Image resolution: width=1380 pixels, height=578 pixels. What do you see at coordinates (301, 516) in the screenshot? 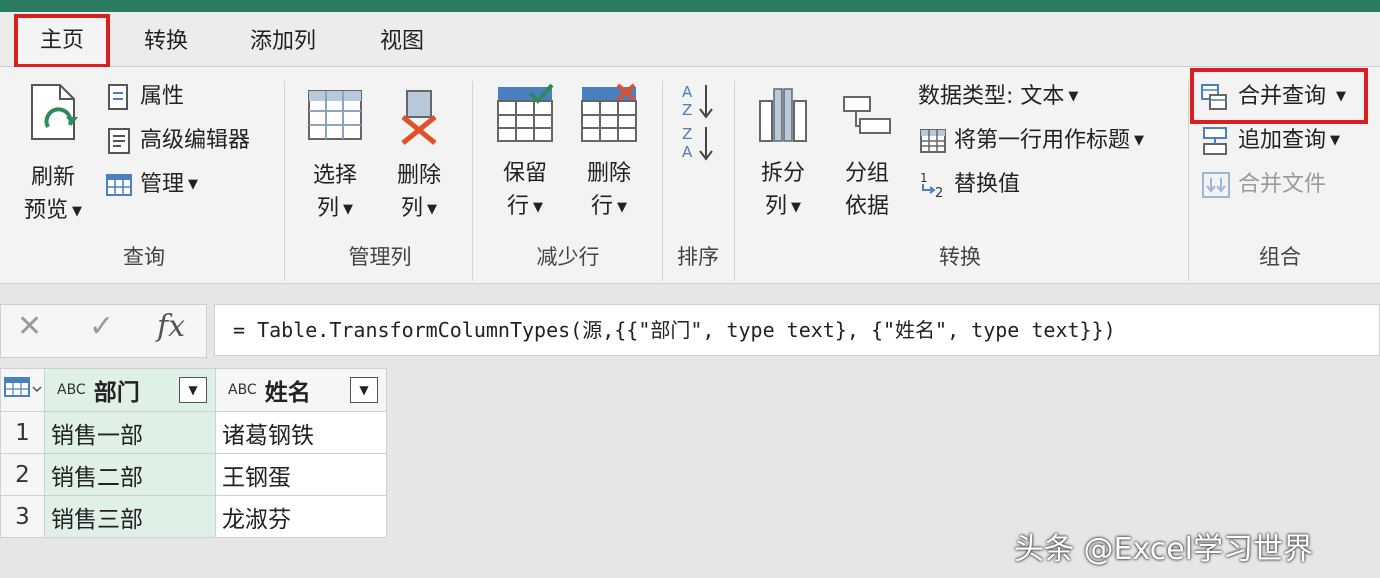
I see `cell-name: 龙淑芬` at bounding box center [301, 516].